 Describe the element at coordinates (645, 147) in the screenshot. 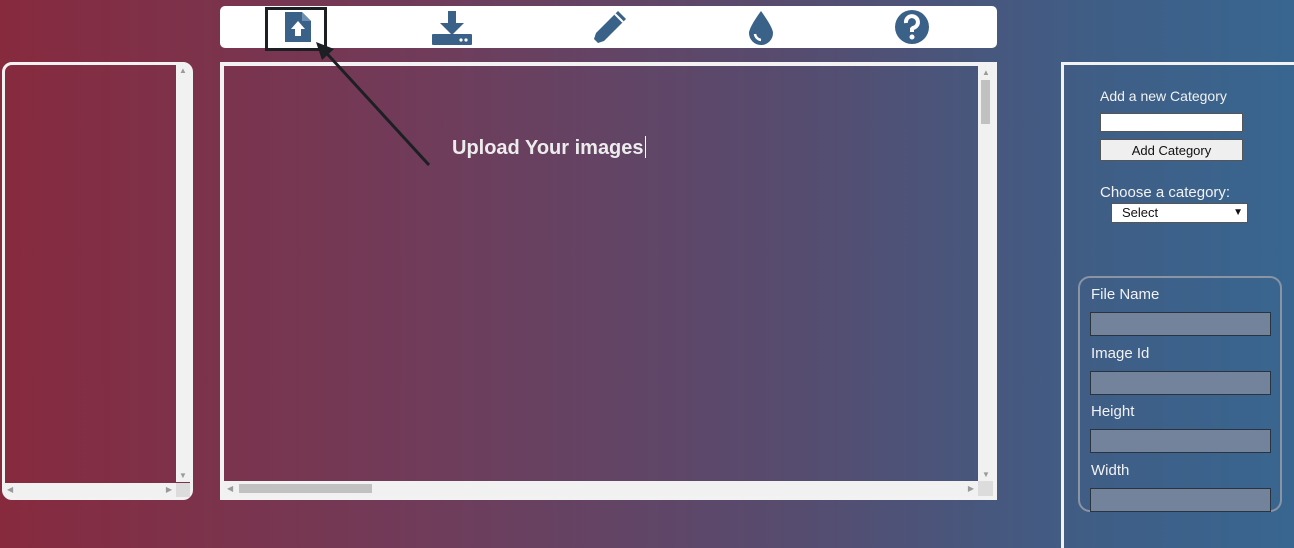

I see `text-caret` at that location.